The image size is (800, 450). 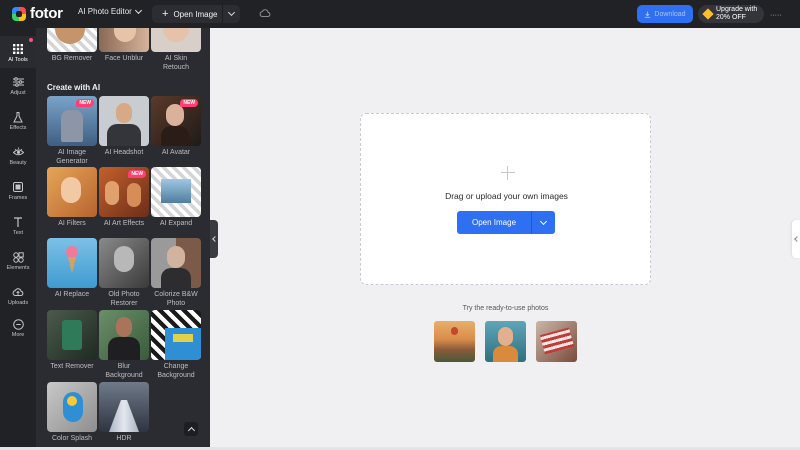 What do you see at coordinates (18, 327) in the screenshot?
I see `rail-item-more: More` at bounding box center [18, 327].